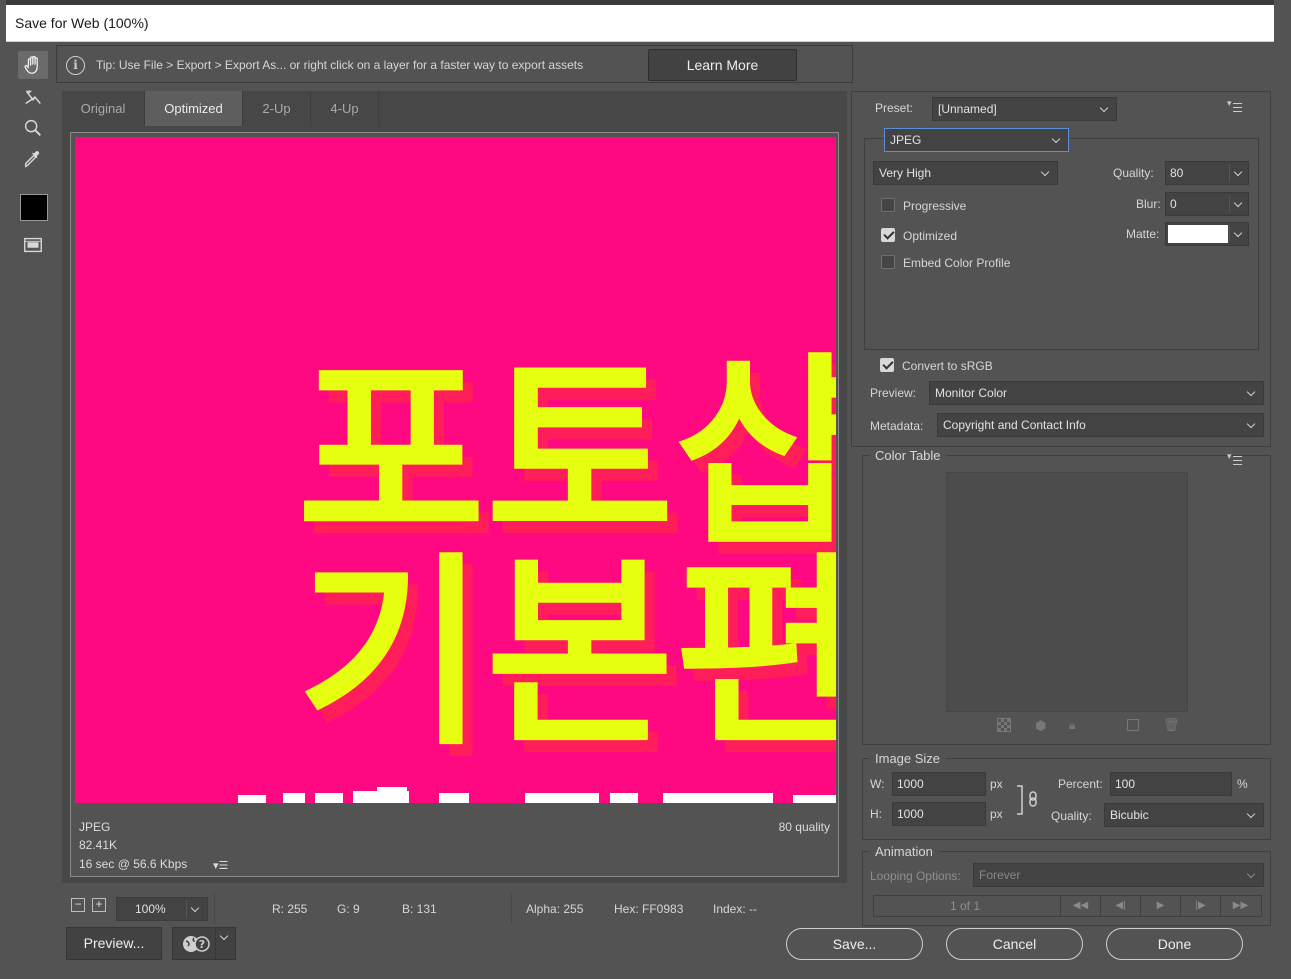  Describe the element at coordinates (1129, 815) in the screenshot. I see `resample-quality-value: Bicubic` at that location.